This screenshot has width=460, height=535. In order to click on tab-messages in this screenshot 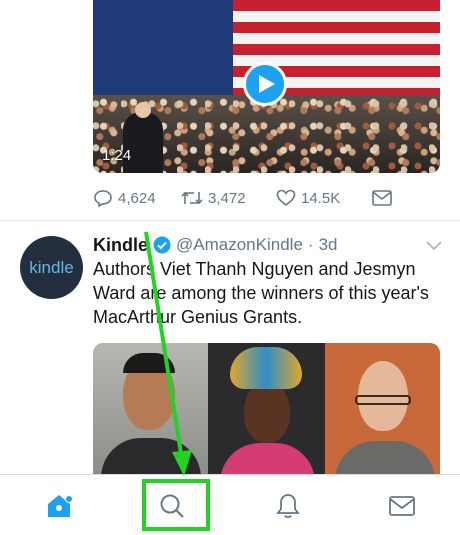, I will do `click(402, 505)`.